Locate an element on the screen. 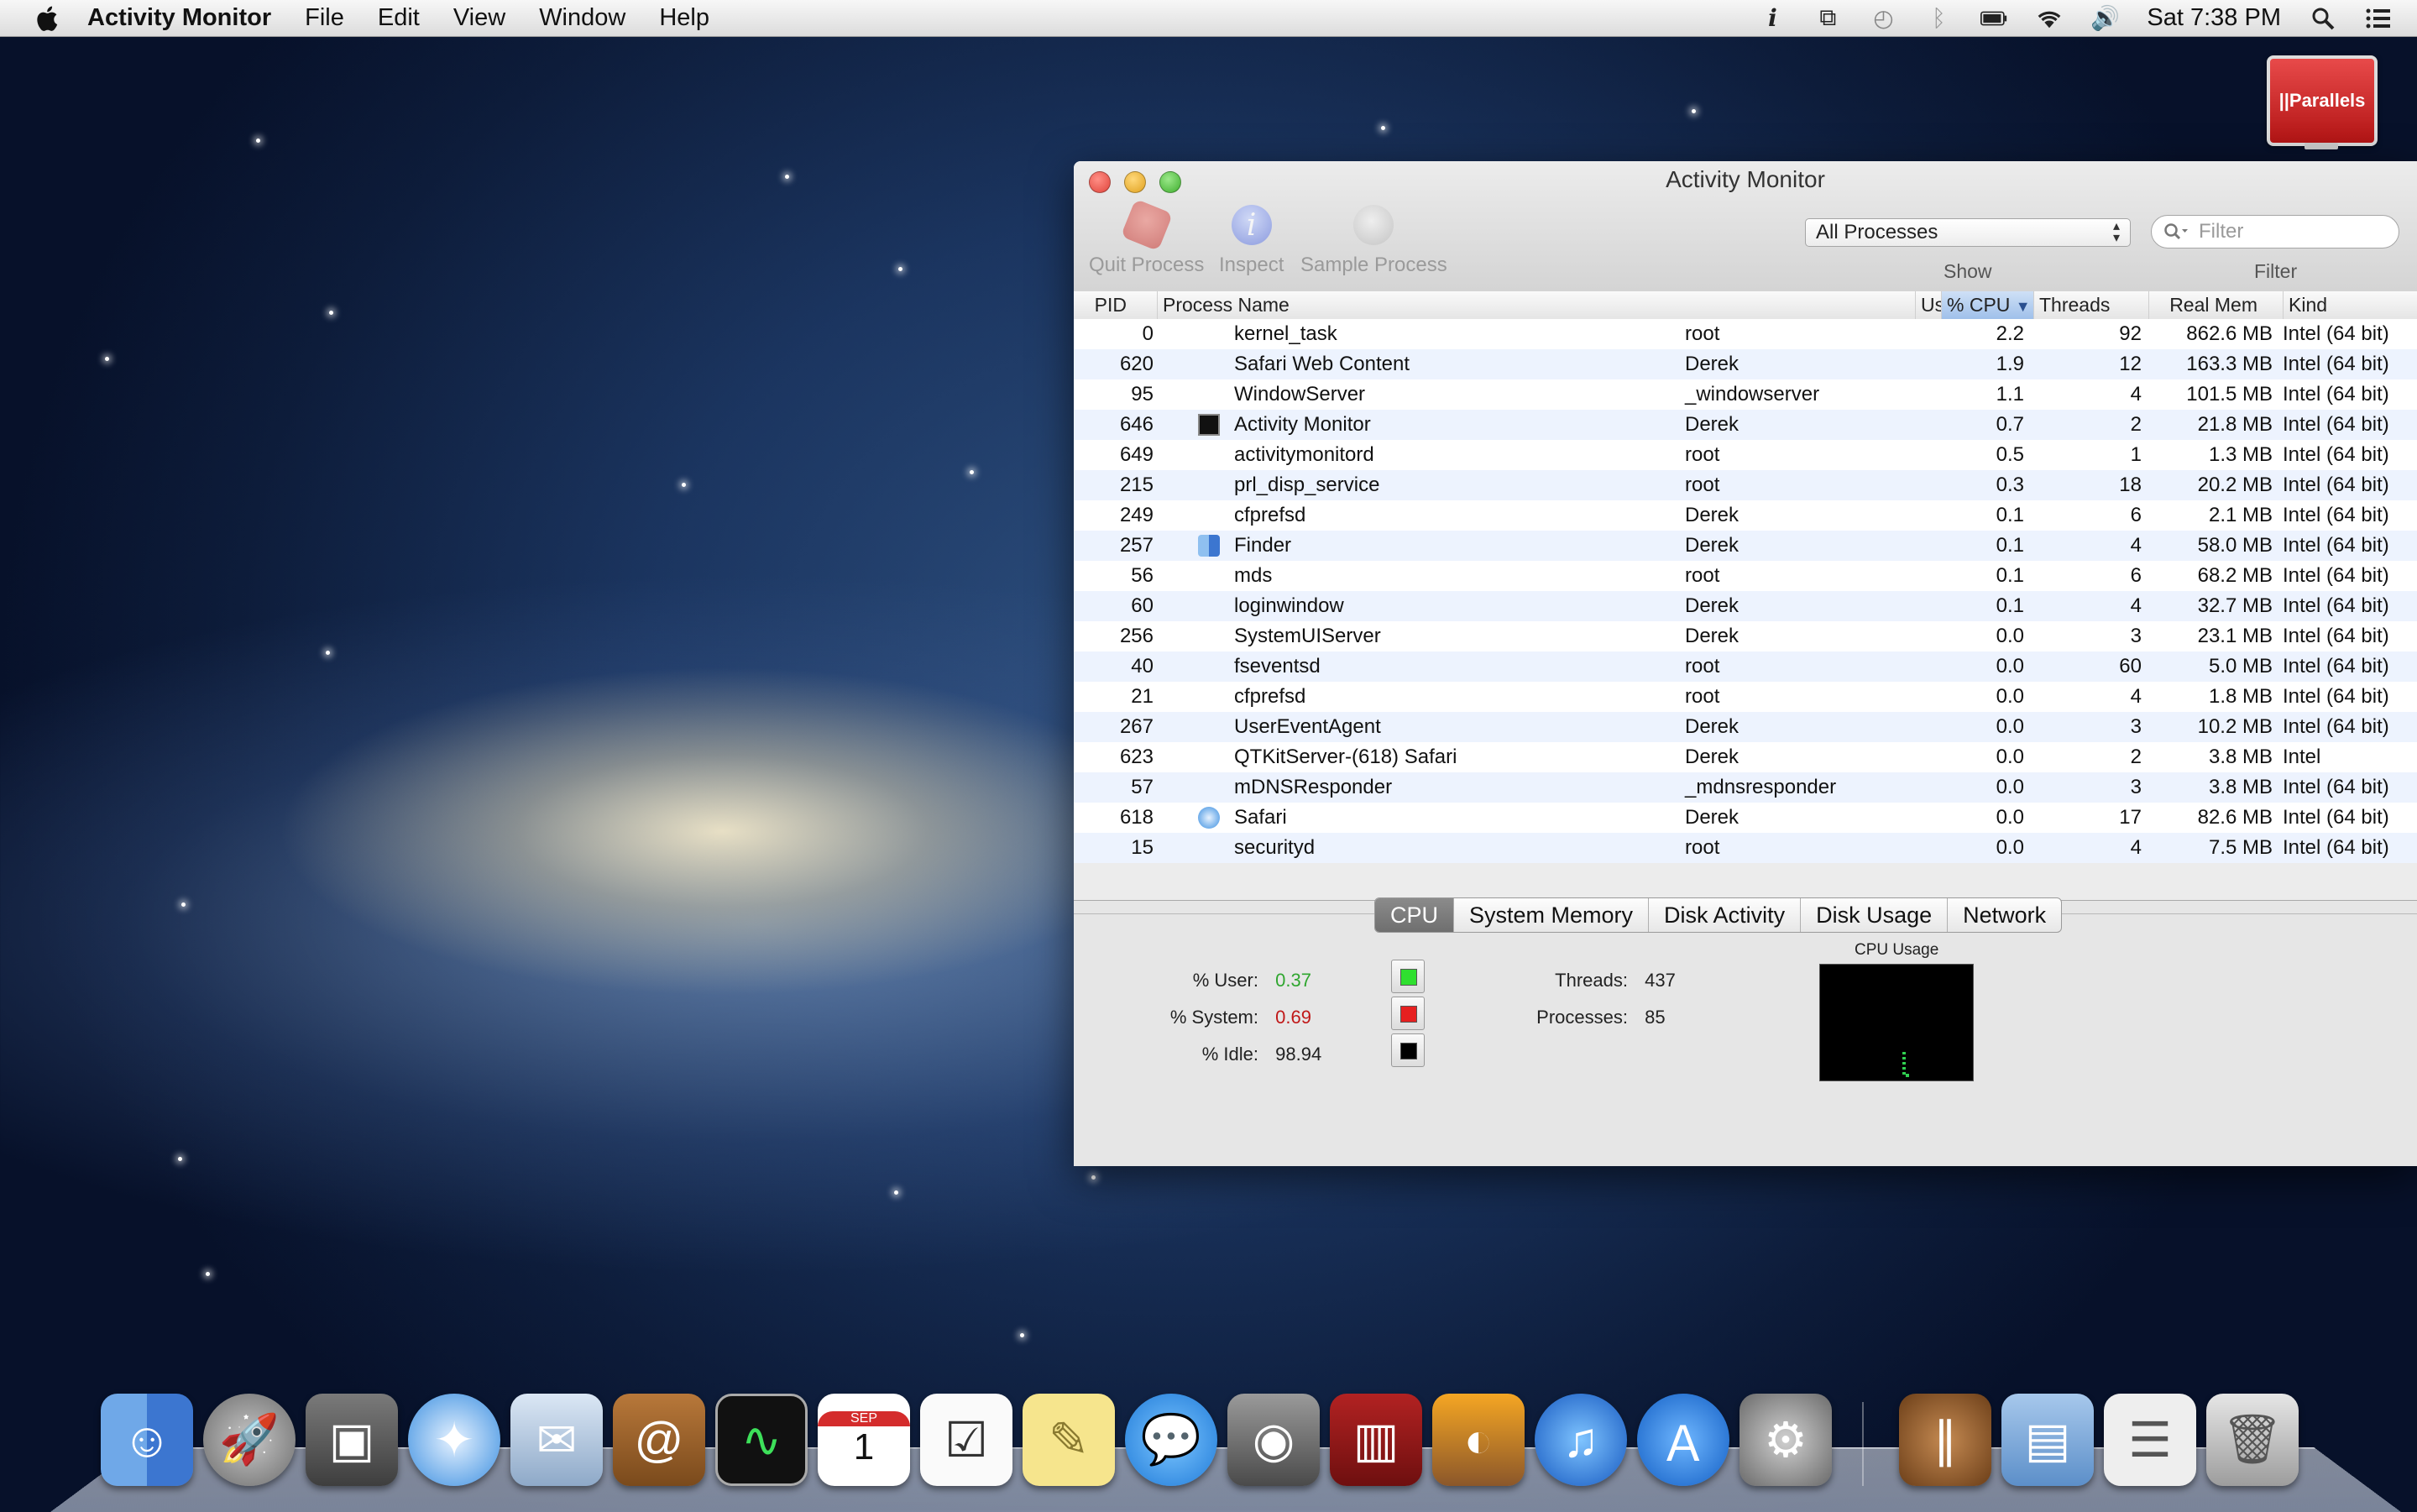 The width and height of the screenshot is (2417, 1512). facetime-icon: ◉ is located at coordinates (1273, 1440).